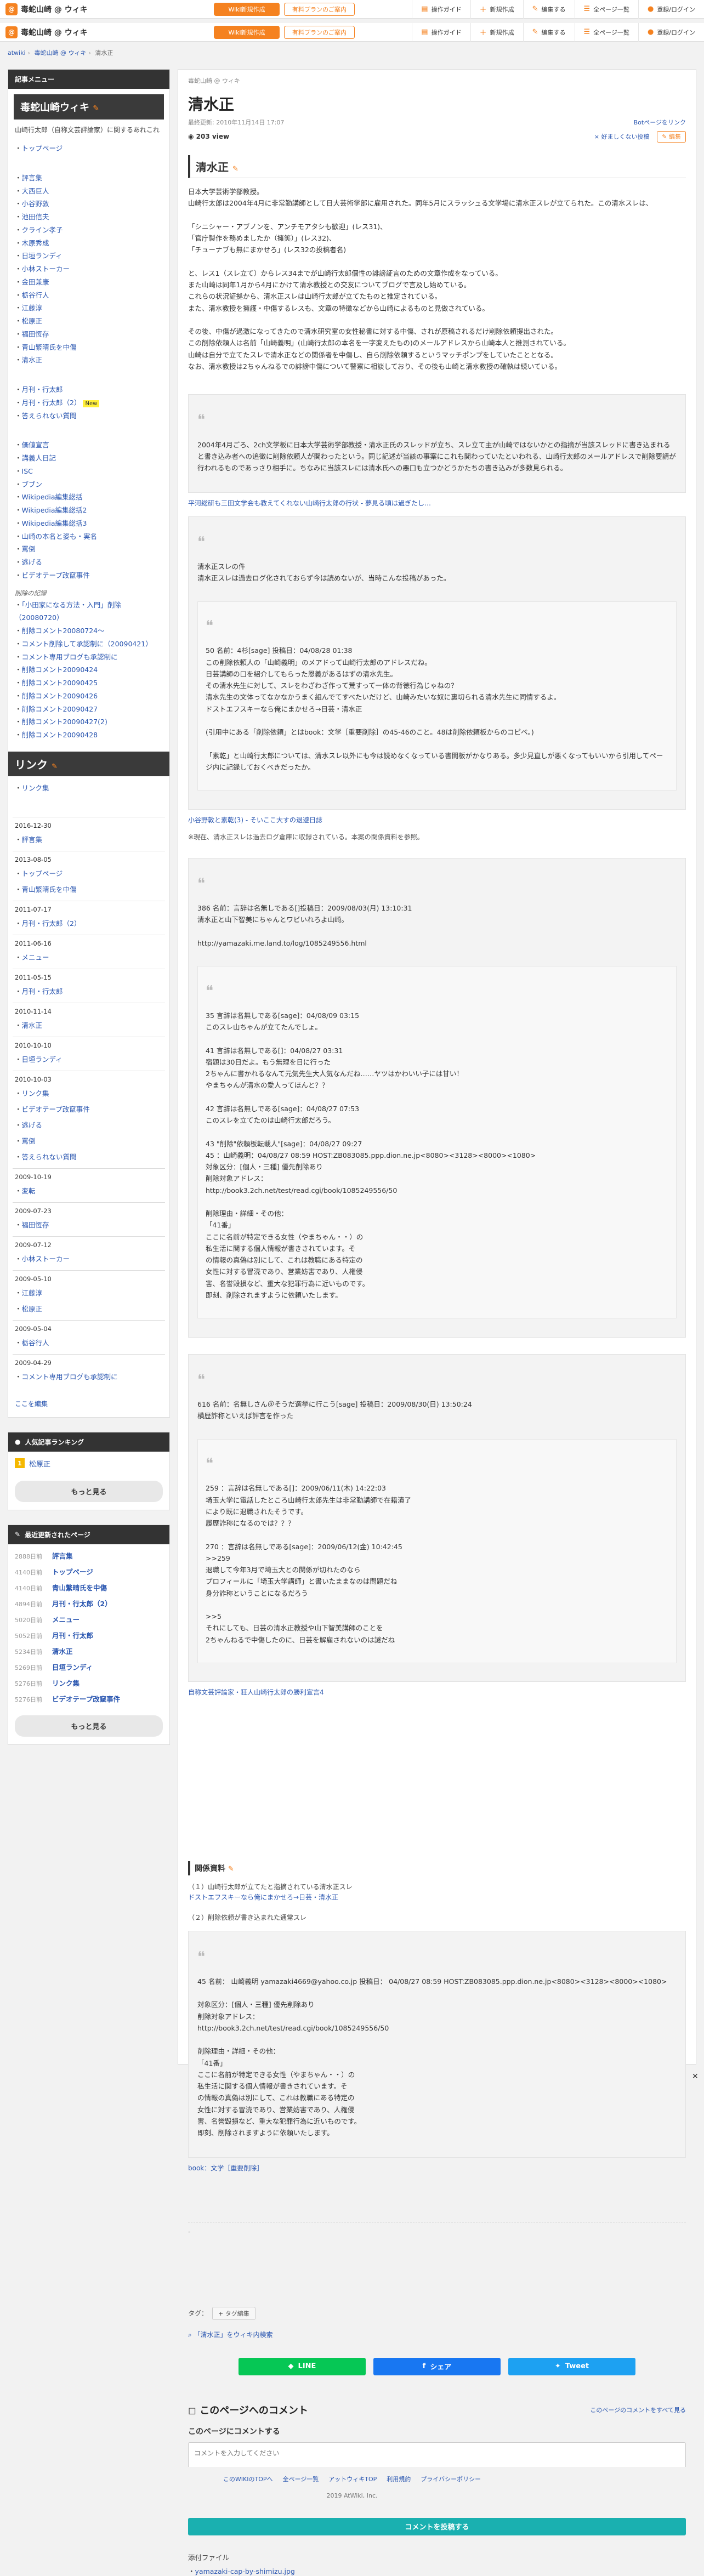 The width and height of the screenshot is (704, 2576). What do you see at coordinates (89, 709) in the screenshot?
I see `record-item: 削除コメント20090427` at bounding box center [89, 709].